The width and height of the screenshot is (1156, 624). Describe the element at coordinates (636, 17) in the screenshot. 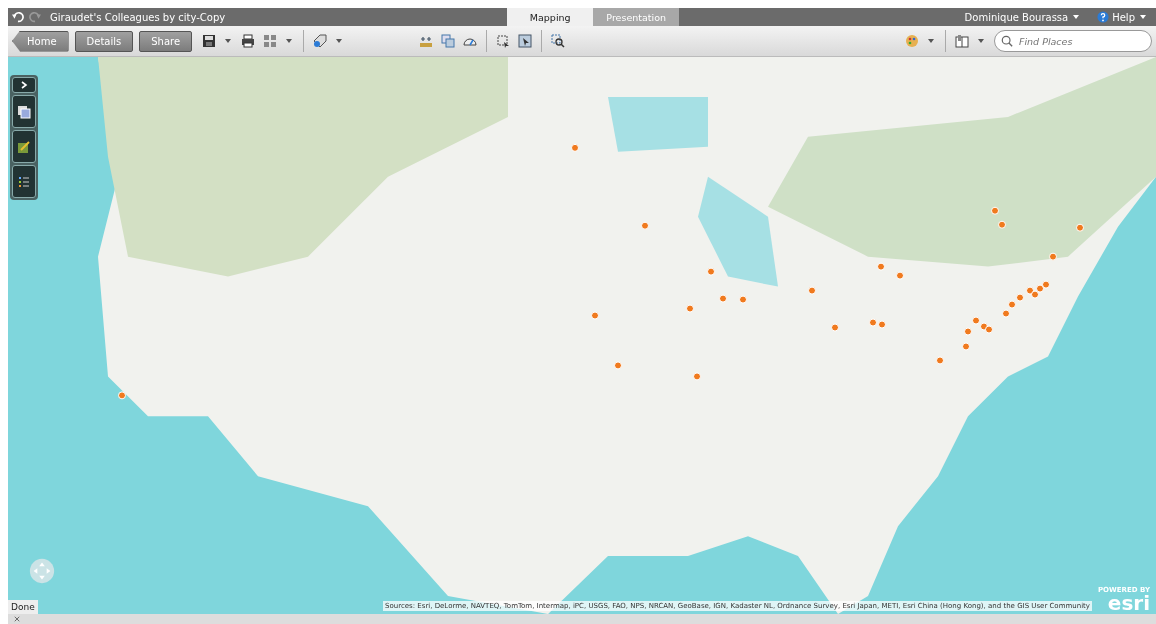

I see `tab: Presentation` at that location.